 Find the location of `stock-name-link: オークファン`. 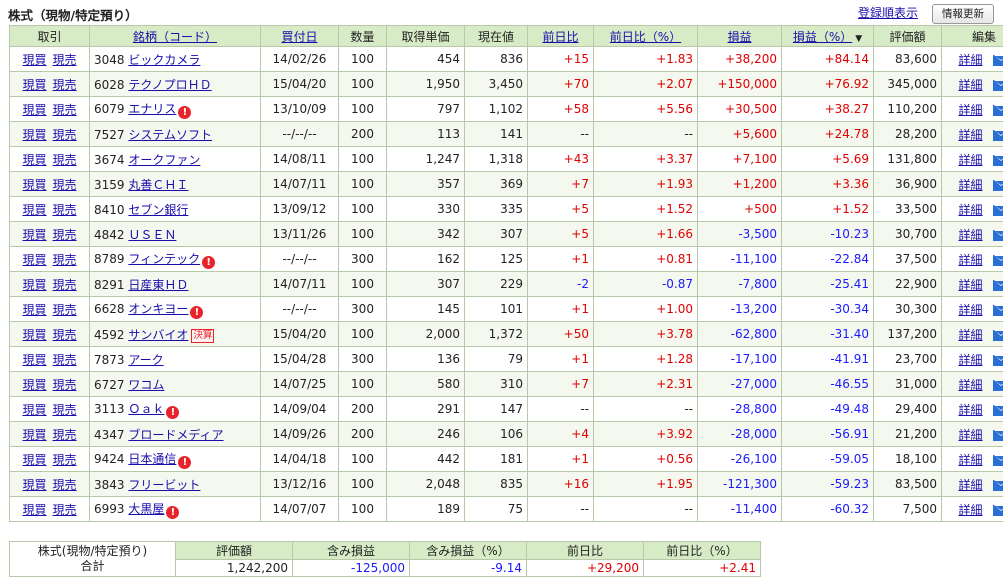

stock-name-link: オークファン is located at coordinates (164, 160).